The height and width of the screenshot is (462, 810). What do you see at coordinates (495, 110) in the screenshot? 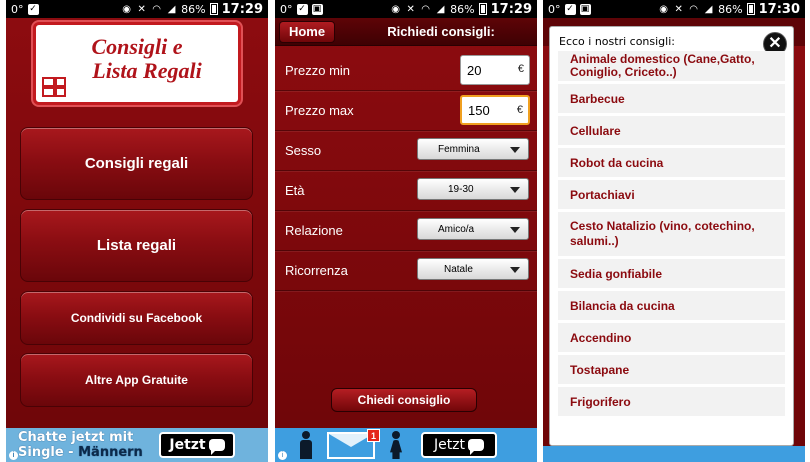
I see `prezzo-max-input: 150 €` at bounding box center [495, 110].